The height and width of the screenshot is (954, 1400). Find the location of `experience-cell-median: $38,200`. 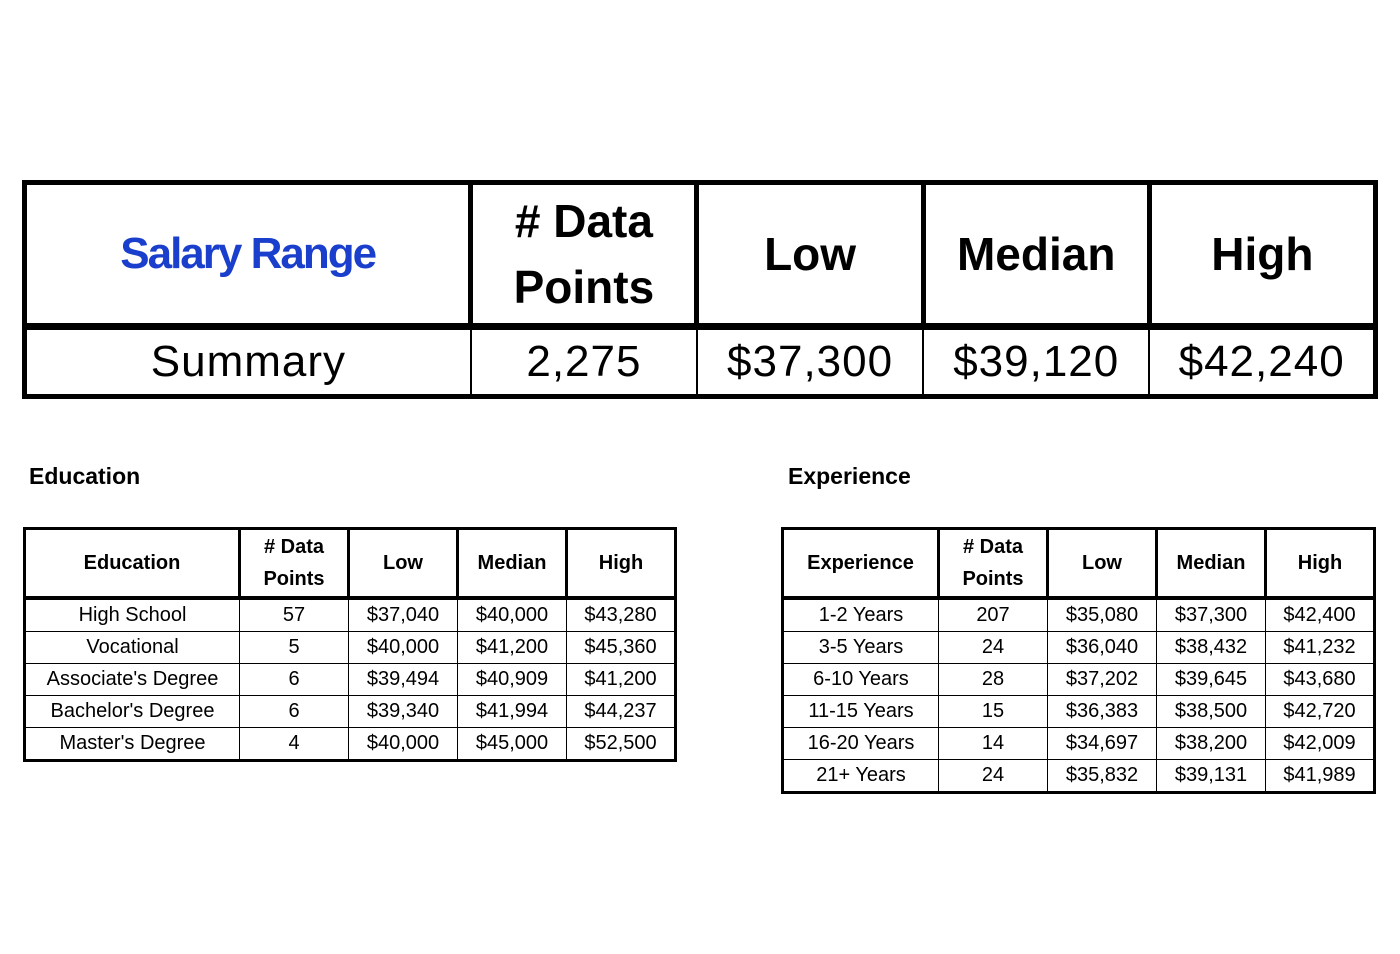

experience-cell-median: $38,200 is located at coordinates (1211, 743).